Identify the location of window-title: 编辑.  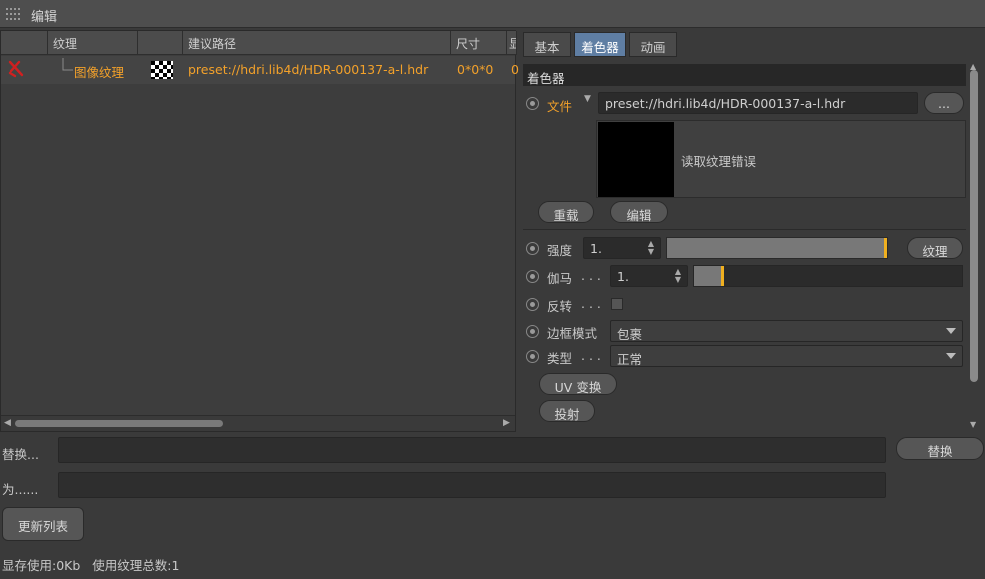
(44, 17).